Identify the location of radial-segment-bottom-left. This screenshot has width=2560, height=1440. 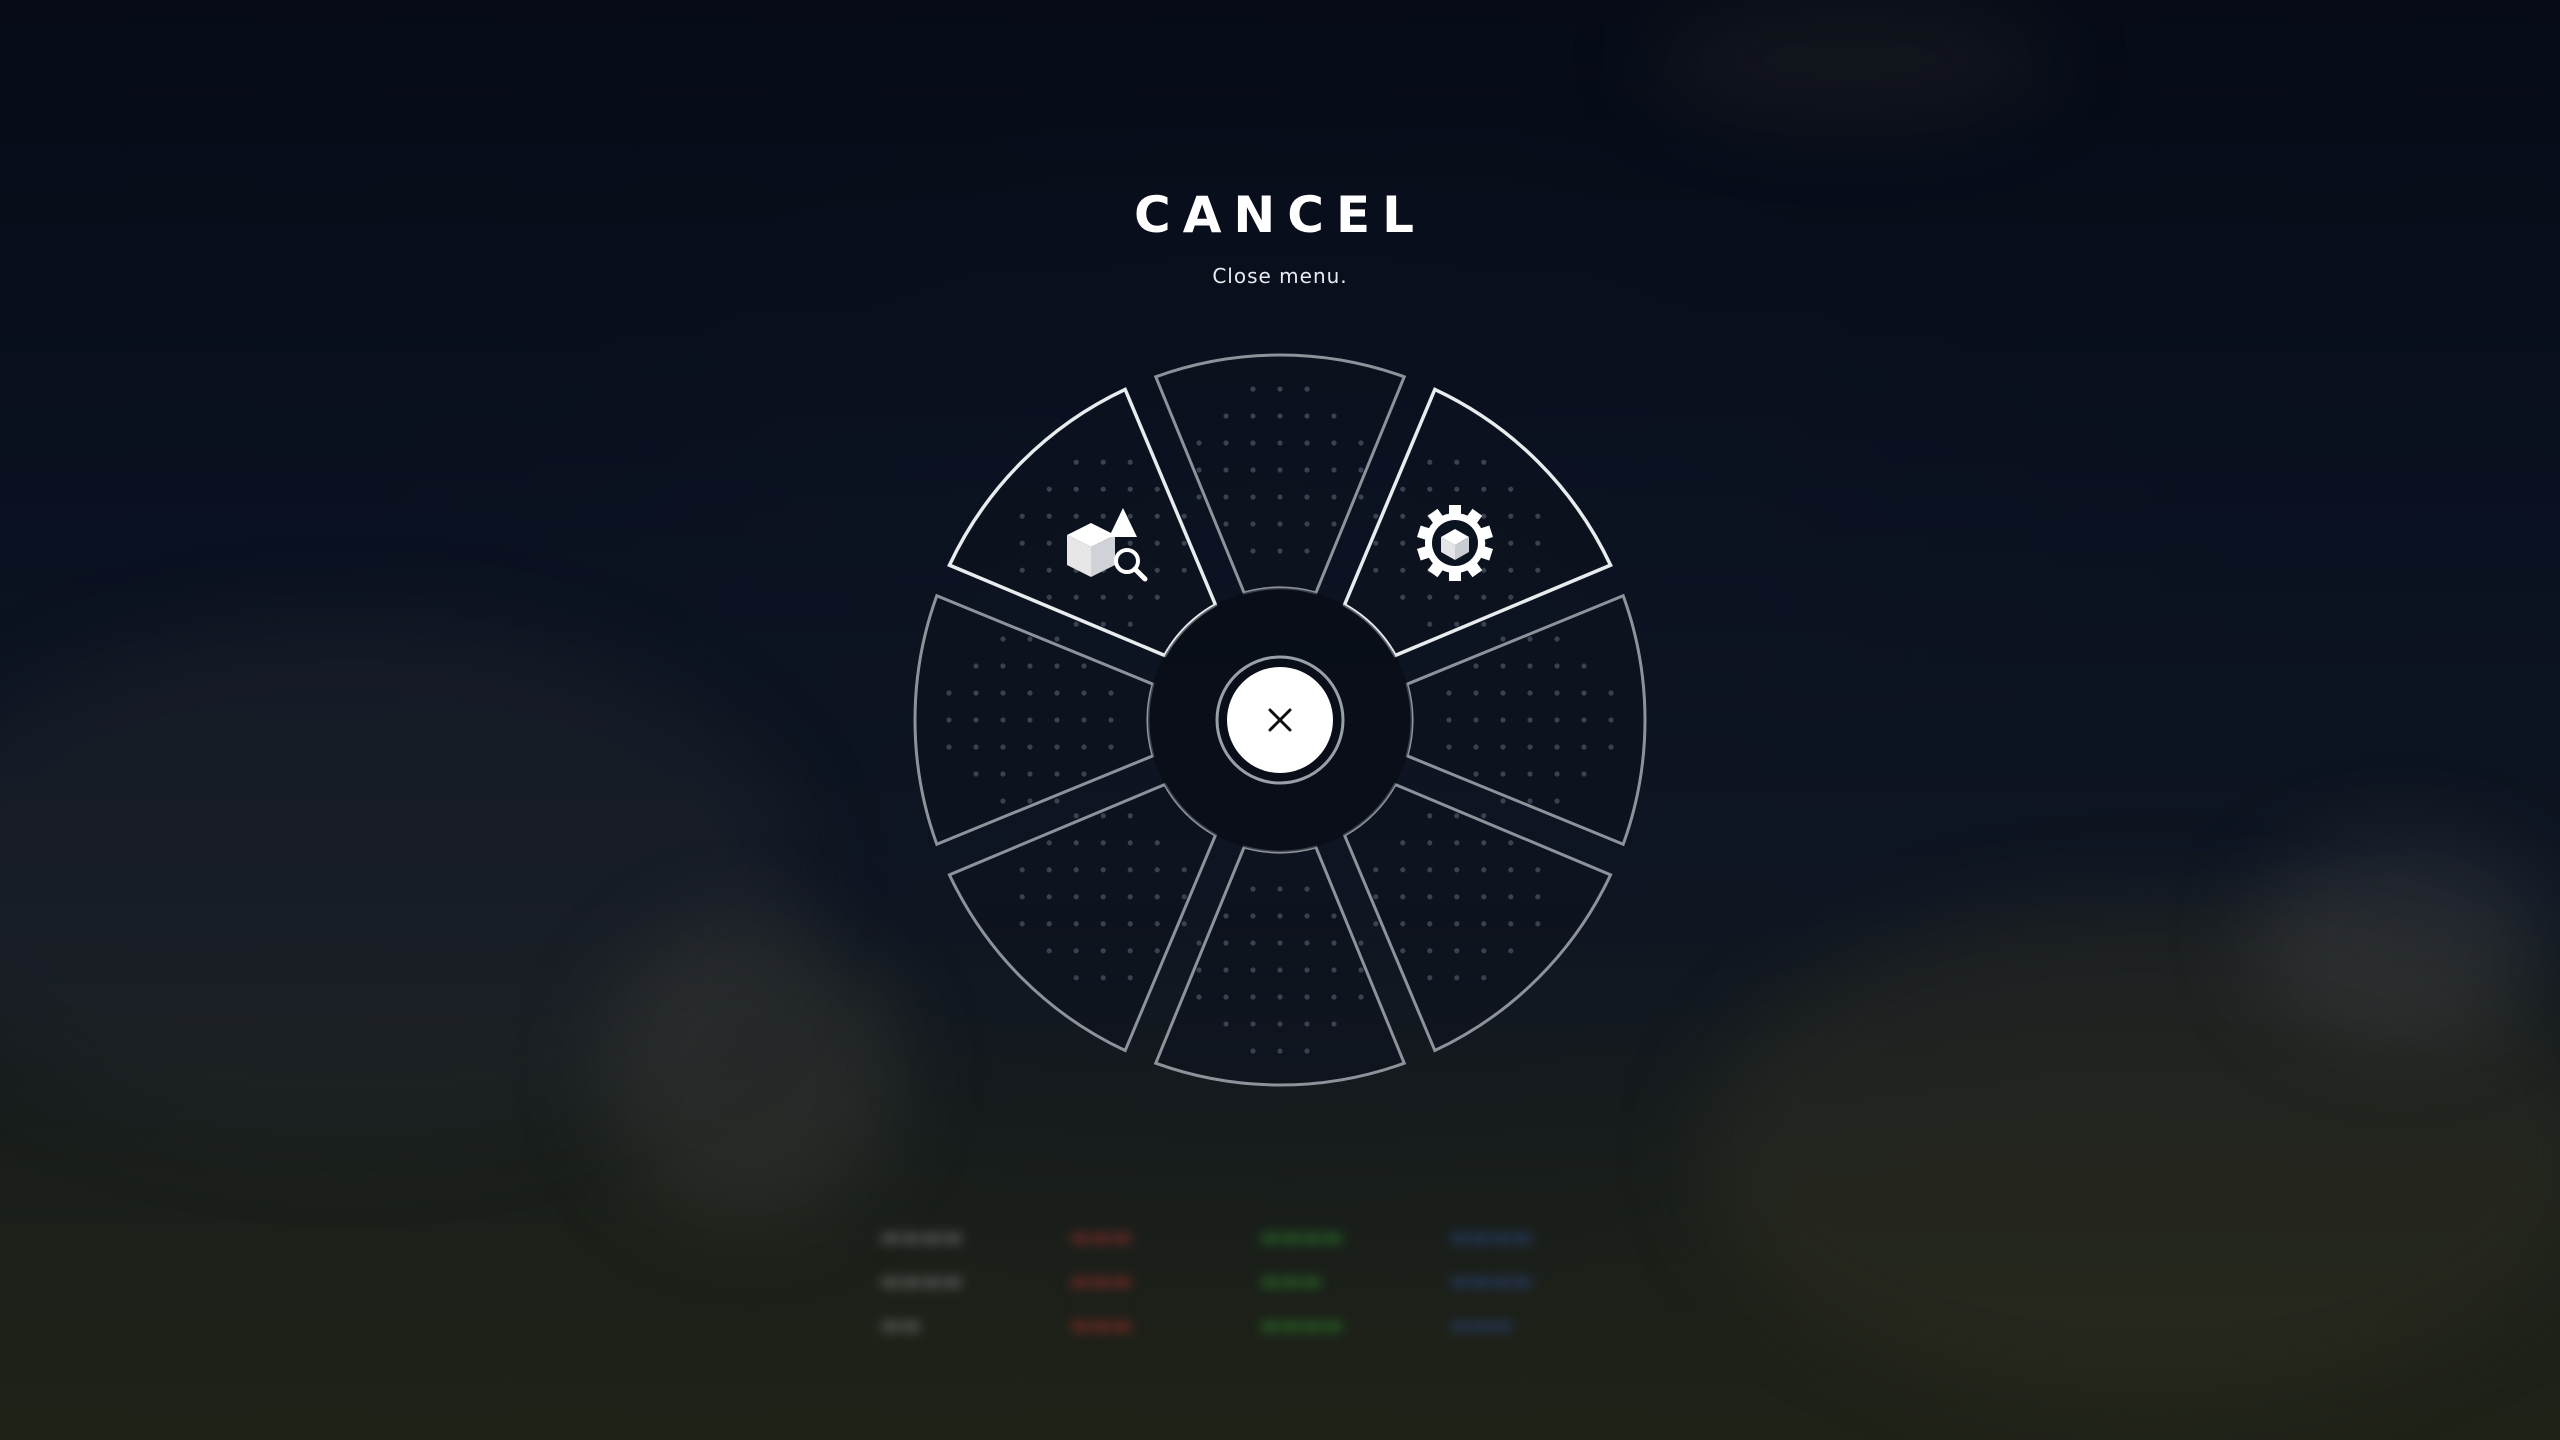
(1082, 917).